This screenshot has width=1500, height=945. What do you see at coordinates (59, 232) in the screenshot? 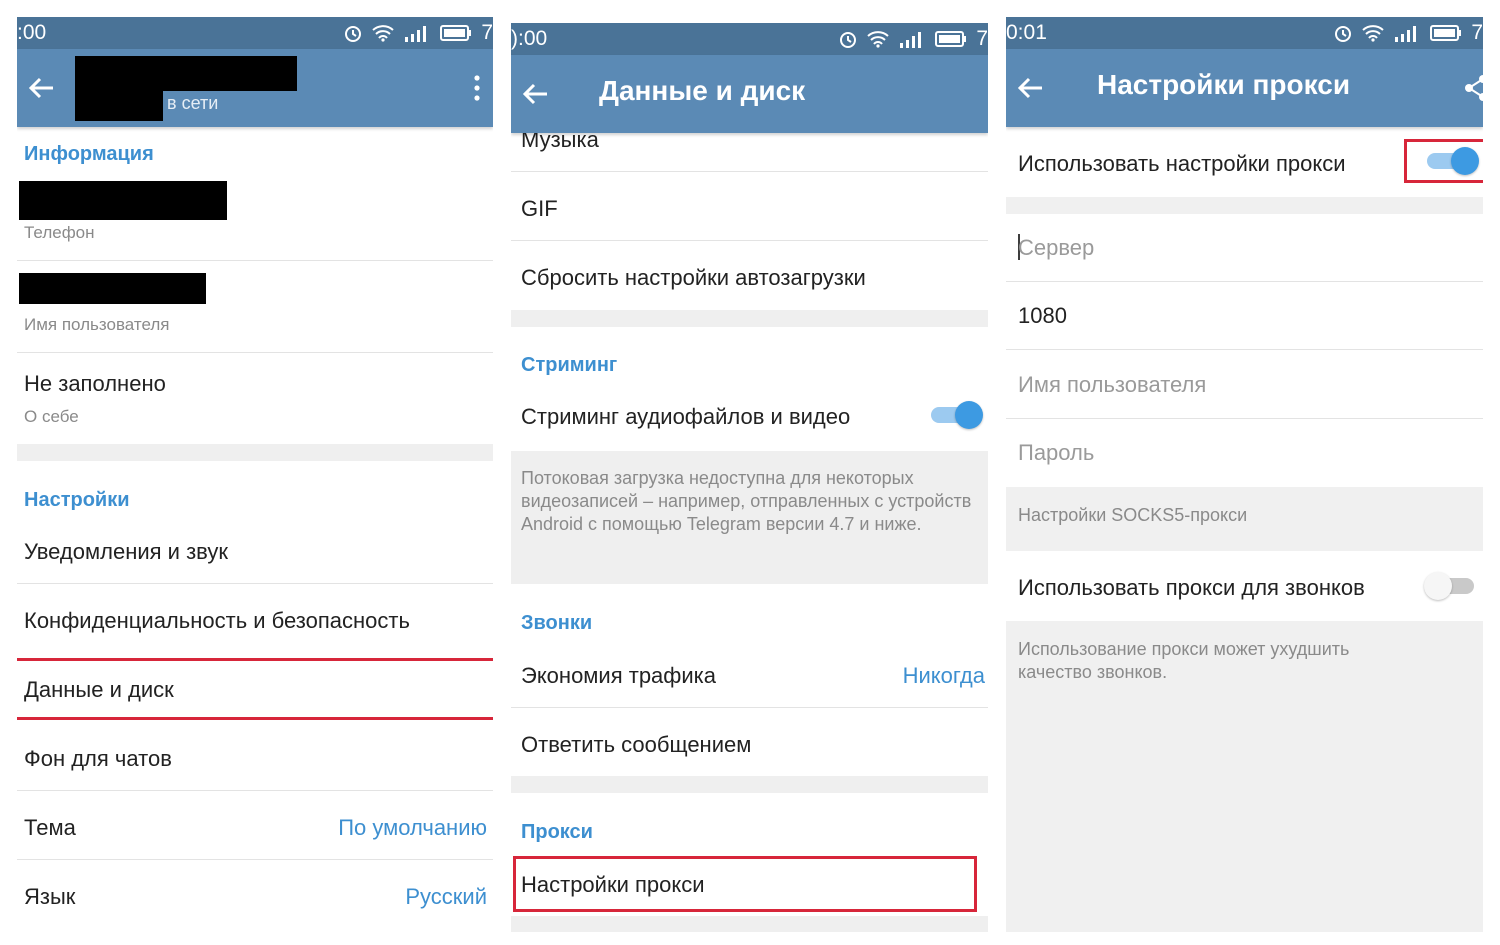
I see `phone-caption: Телефон` at bounding box center [59, 232].